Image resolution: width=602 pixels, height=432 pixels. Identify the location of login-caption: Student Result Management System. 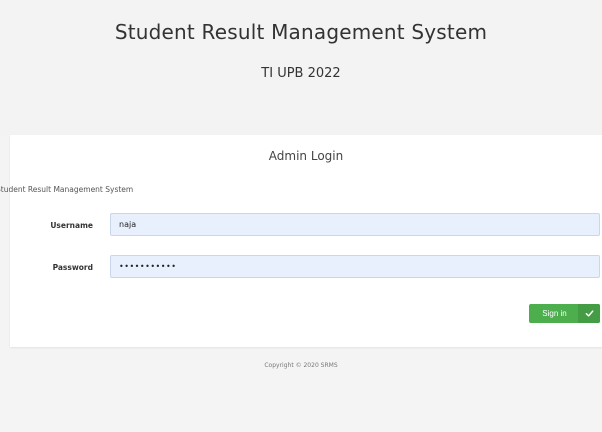
(67, 189).